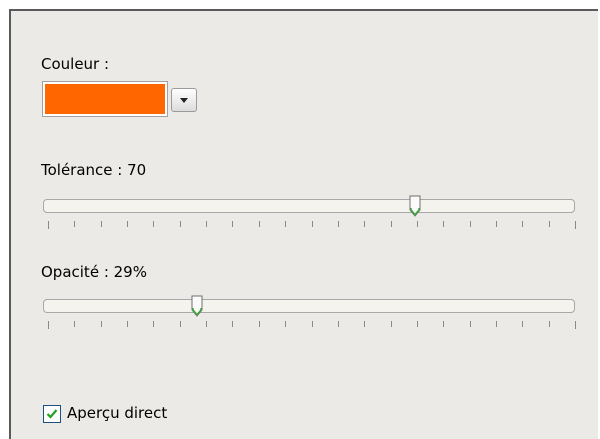 The width and height of the screenshot is (600, 439). I want to click on opacity-label: Opacité : 29%, so click(94, 272).